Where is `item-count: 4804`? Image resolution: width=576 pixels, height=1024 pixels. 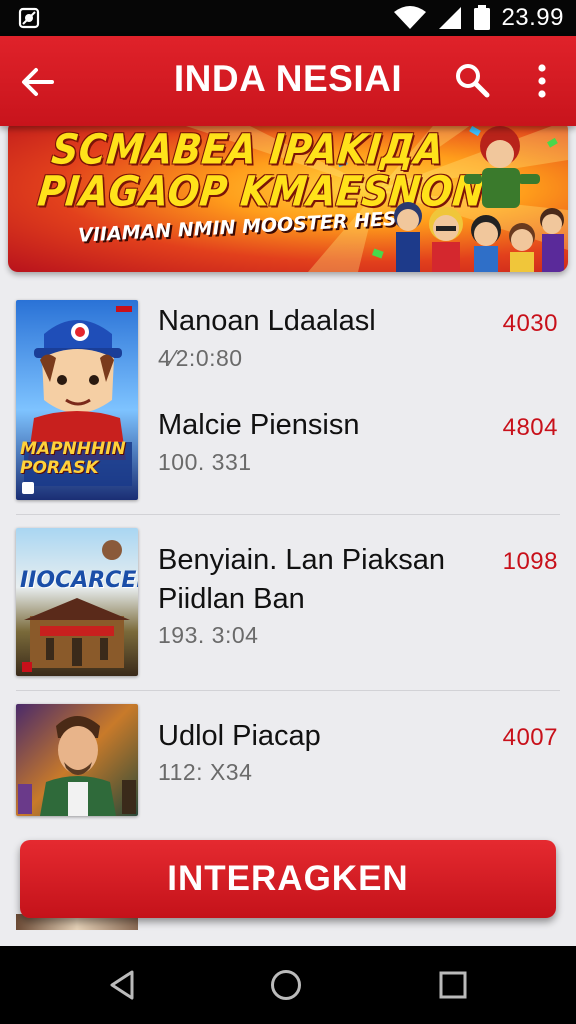
item-count: 4804 is located at coordinates (530, 427).